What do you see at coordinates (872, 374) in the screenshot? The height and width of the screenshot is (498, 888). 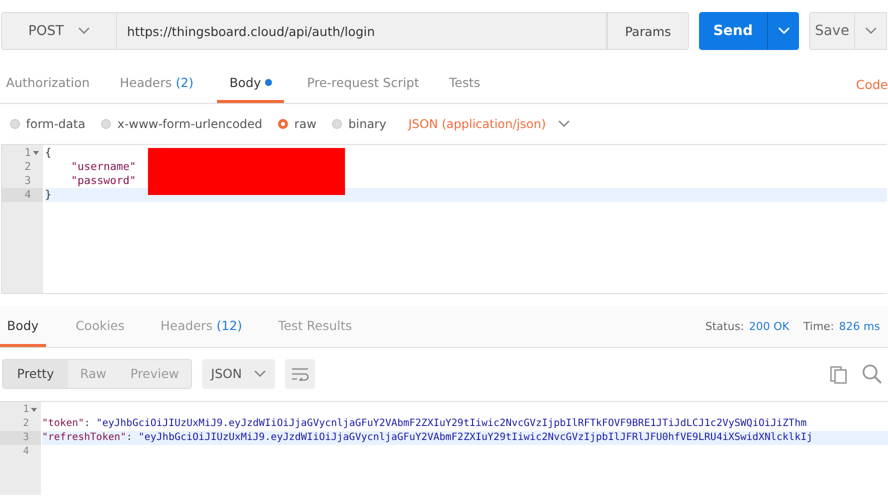 I see `search-icon` at bounding box center [872, 374].